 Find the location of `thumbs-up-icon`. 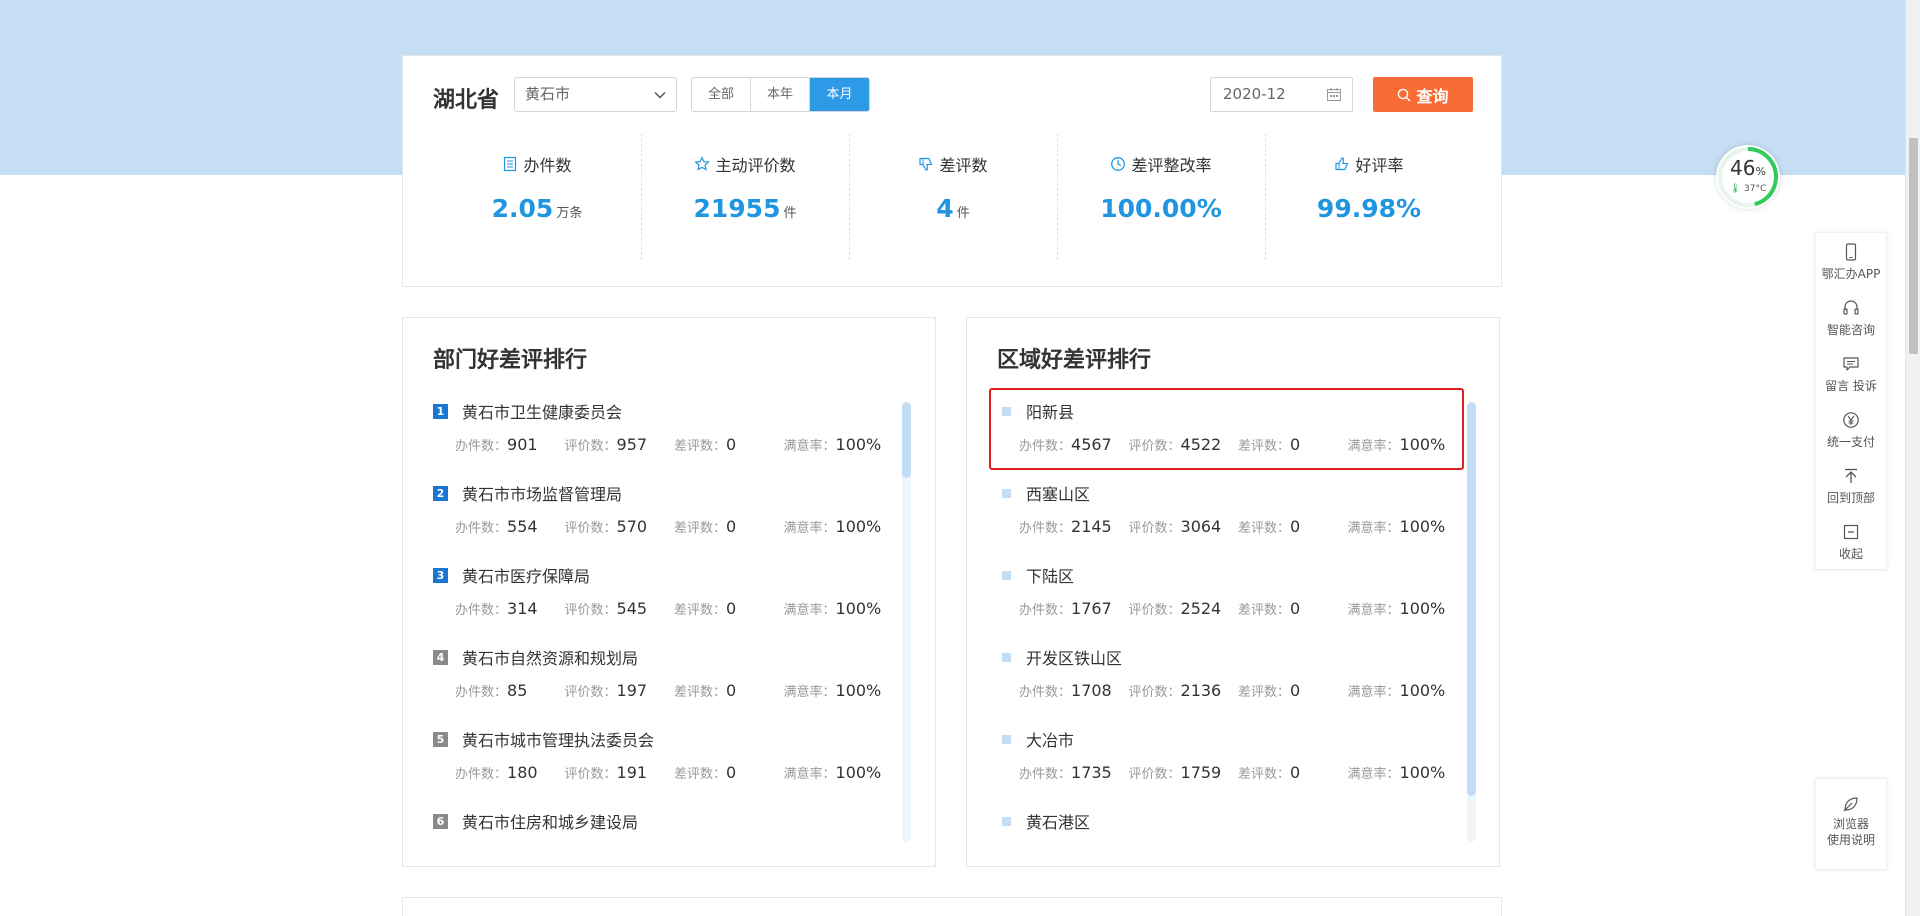

thumbs-up-icon is located at coordinates (1342, 164).